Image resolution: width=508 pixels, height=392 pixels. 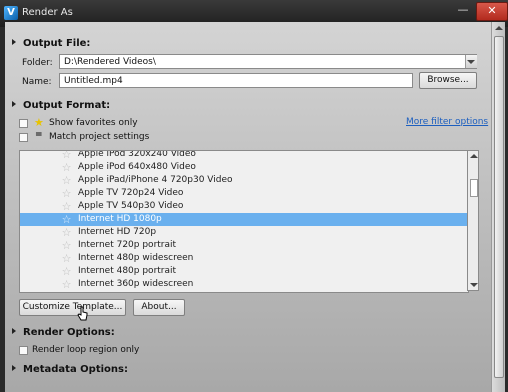 I want to click on template-label: Apple iPod 320x240 Video, so click(x=137, y=154).